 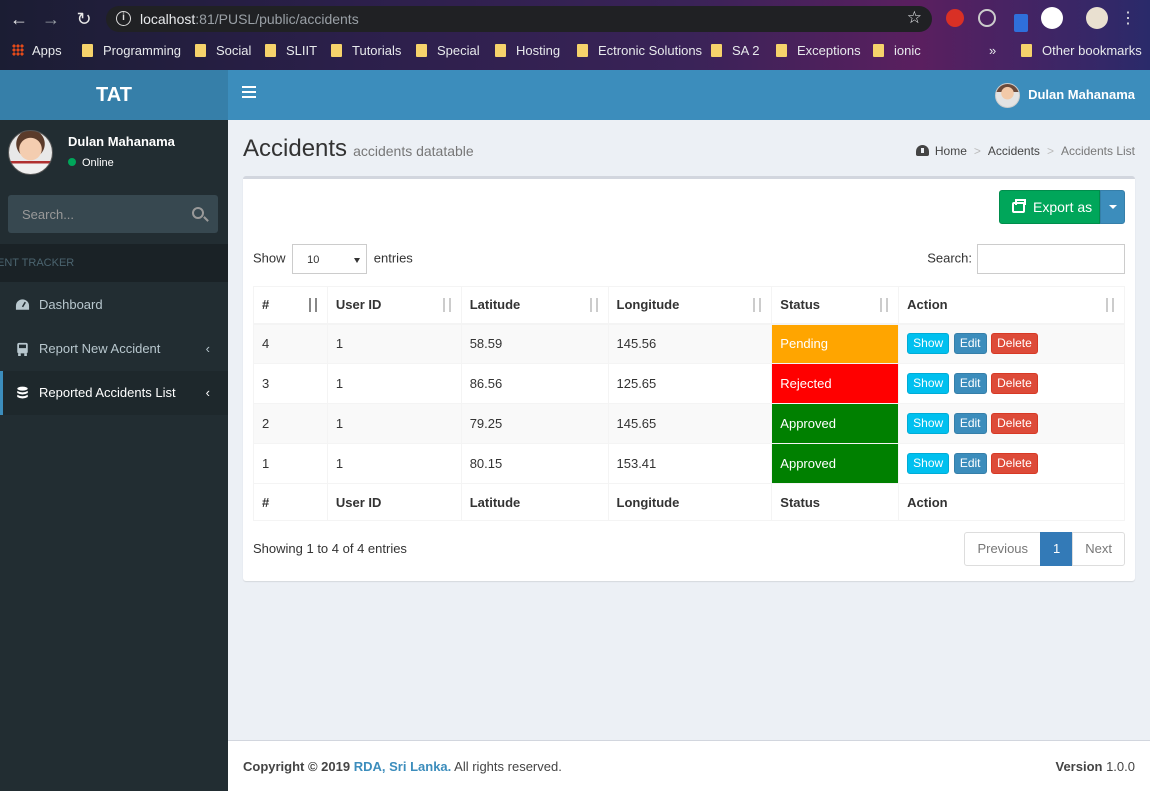 What do you see at coordinates (30, 152) in the screenshot?
I see `avatar` at bounding box center [30, 152].